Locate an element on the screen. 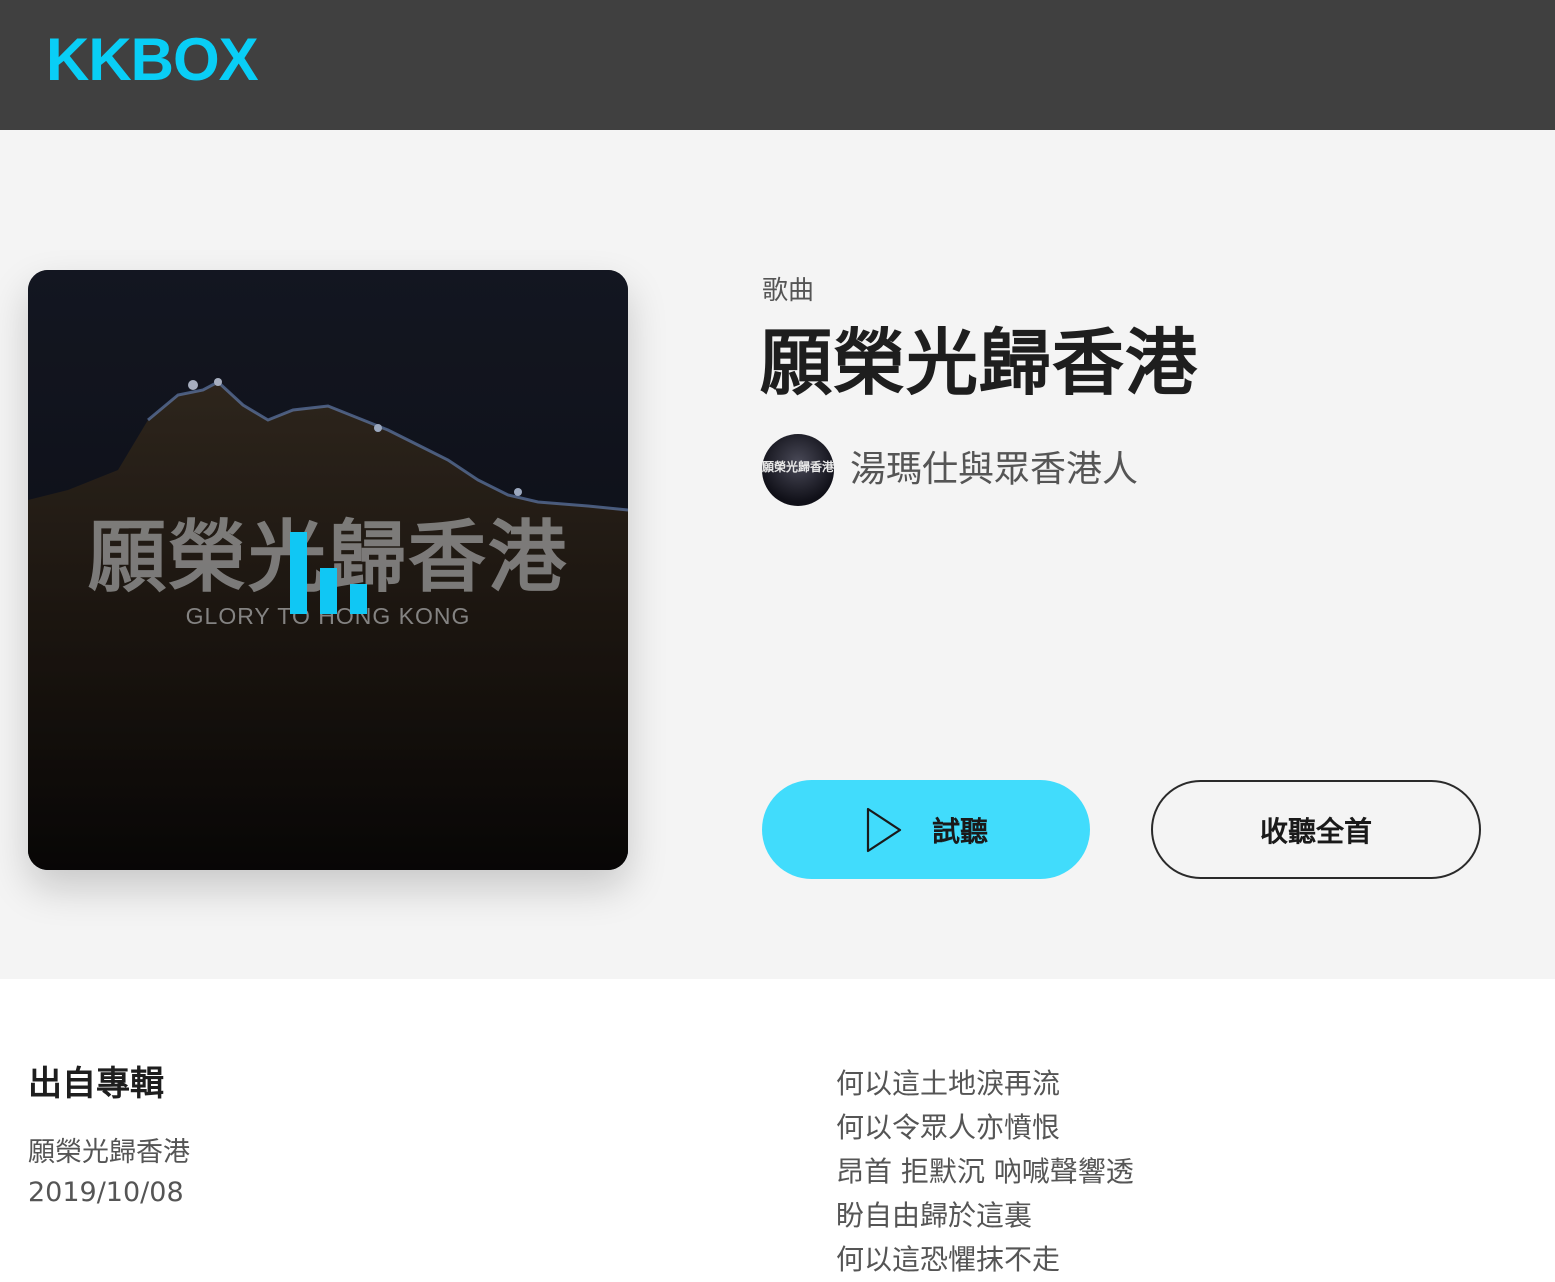 This screenshot has width=1555, height=1282. artist-avatar-text: 願榮光歸香港 is located at coordinates (798, 467).